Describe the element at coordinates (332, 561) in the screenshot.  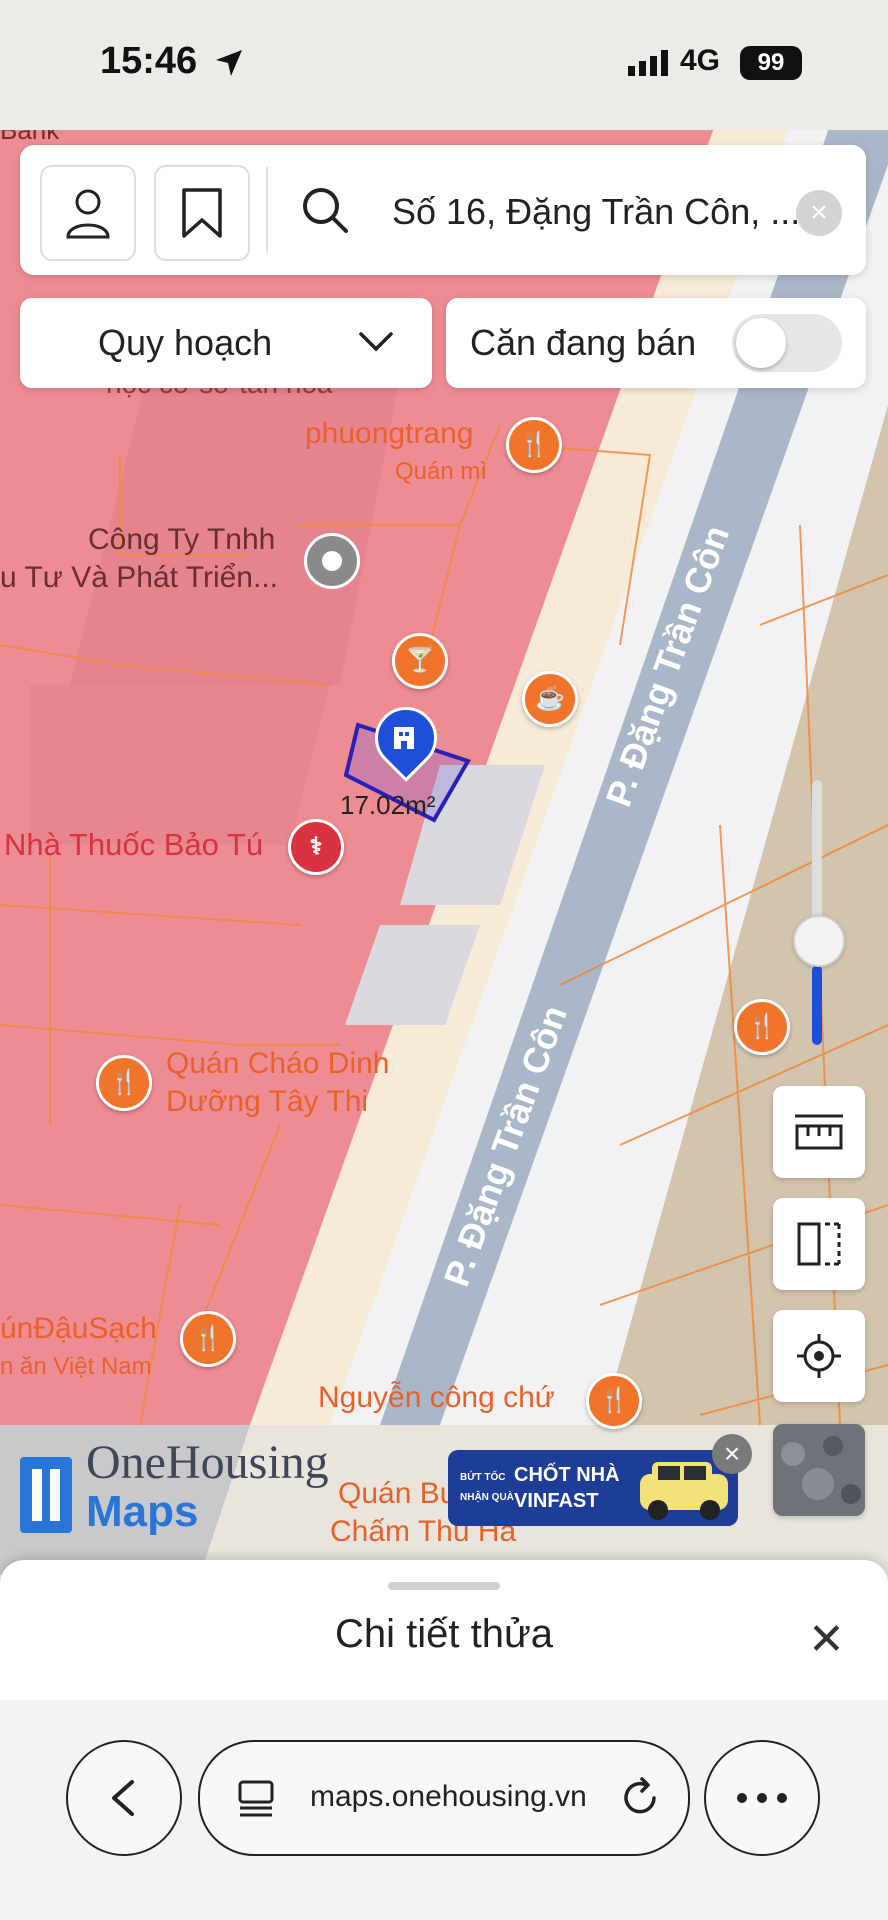
I see `place-poi-icon` at that location.